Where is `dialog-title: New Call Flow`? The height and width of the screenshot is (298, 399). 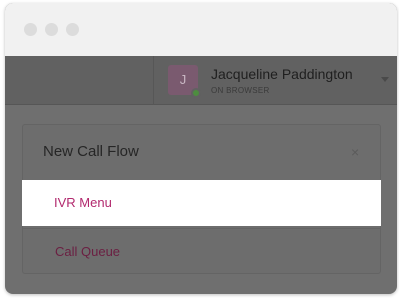 dialog-title: New Call Flow is located at coordinates (91, 151).